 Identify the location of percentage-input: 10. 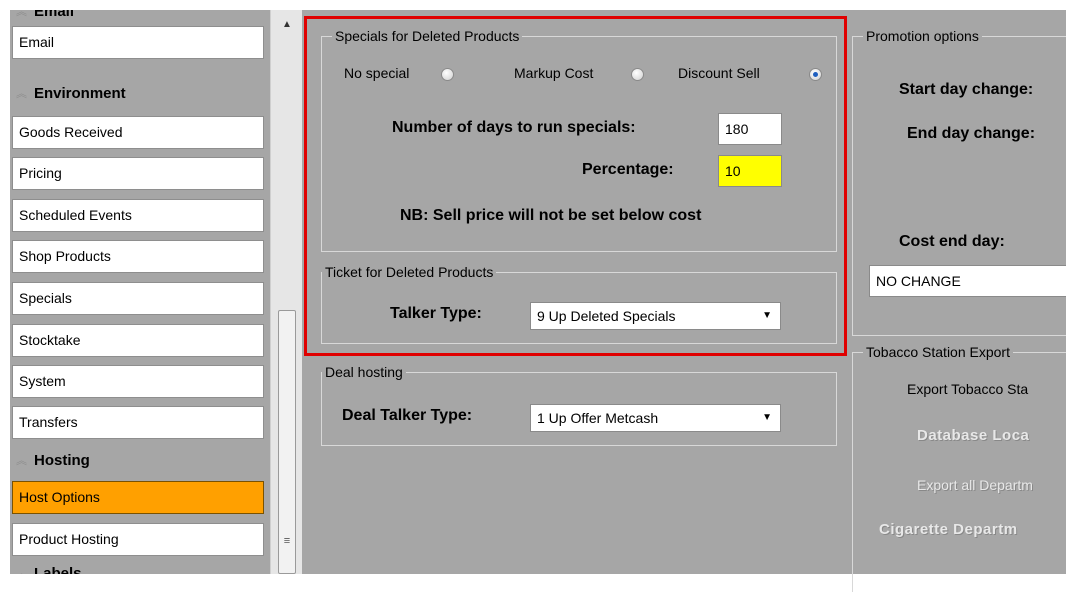
(750, 171).